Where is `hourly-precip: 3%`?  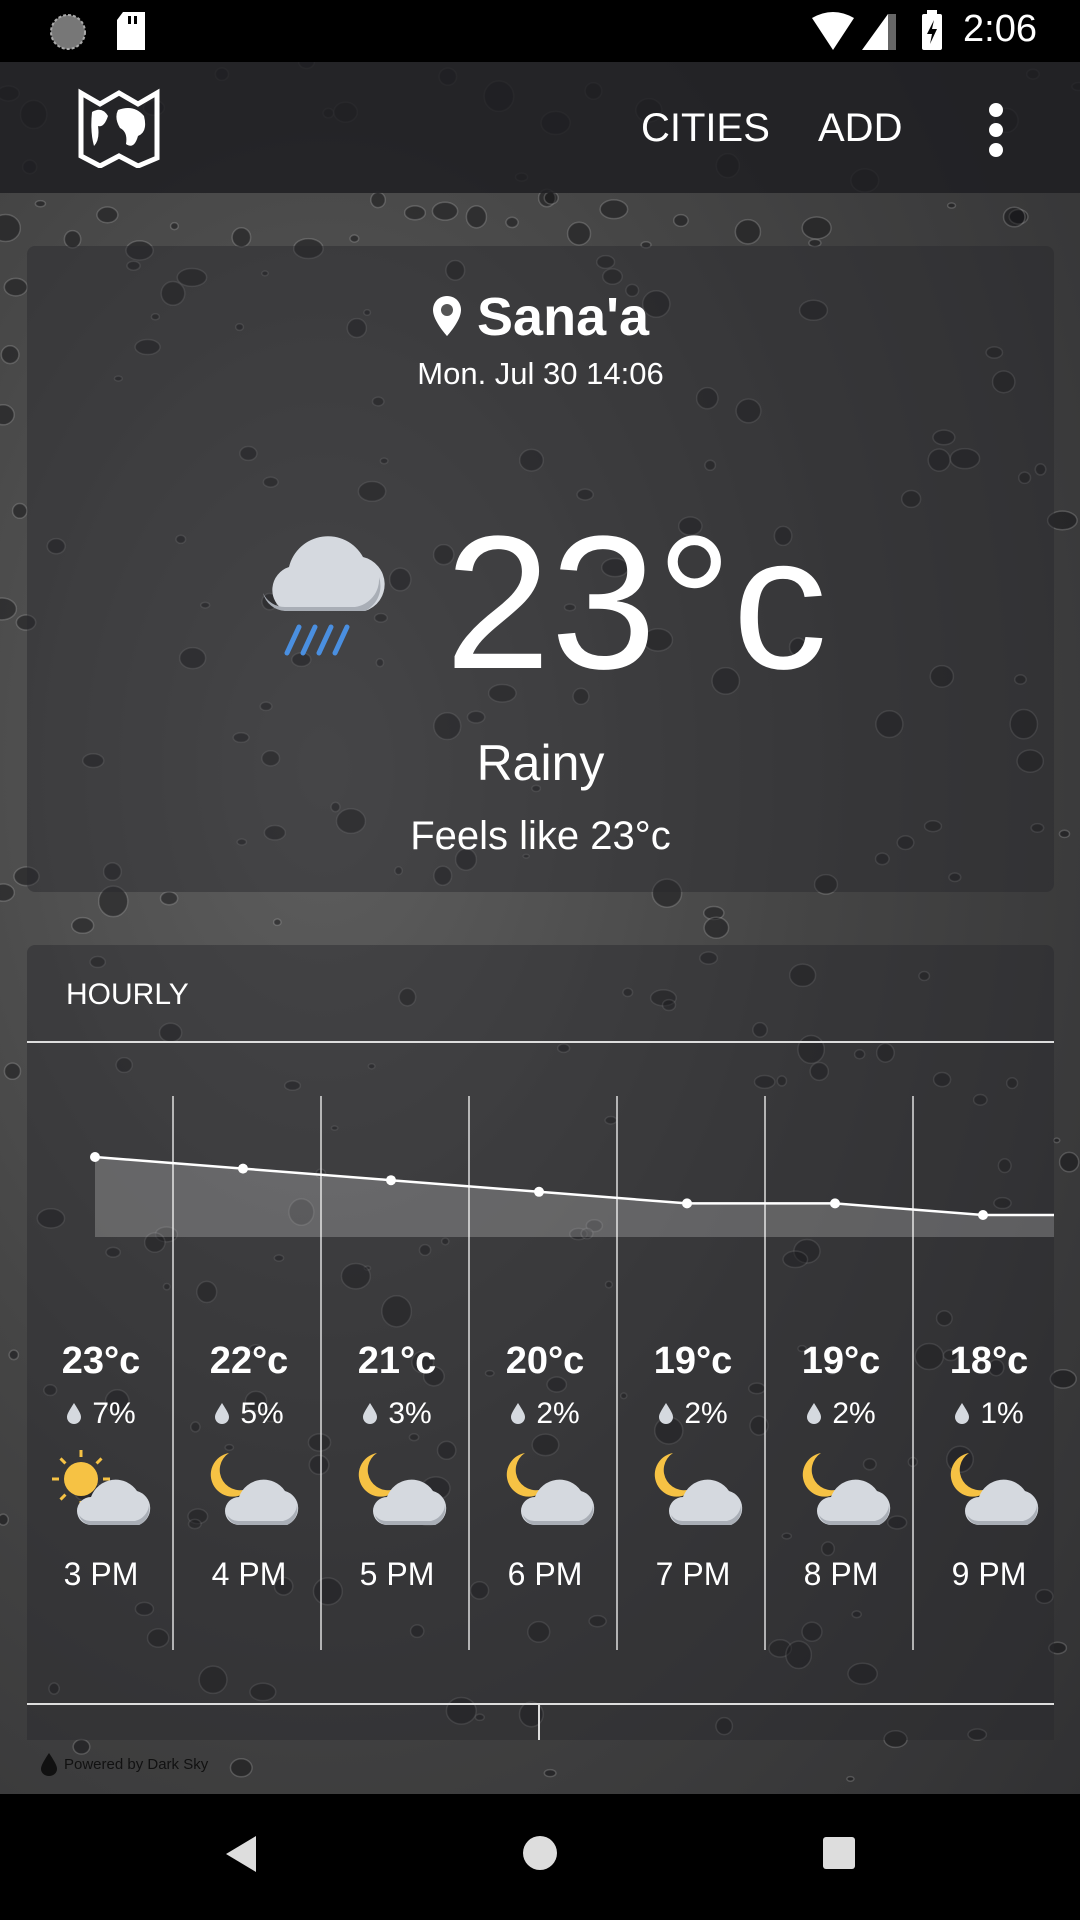 hourly-precip: 3% is located at coordinates (397, 1414).